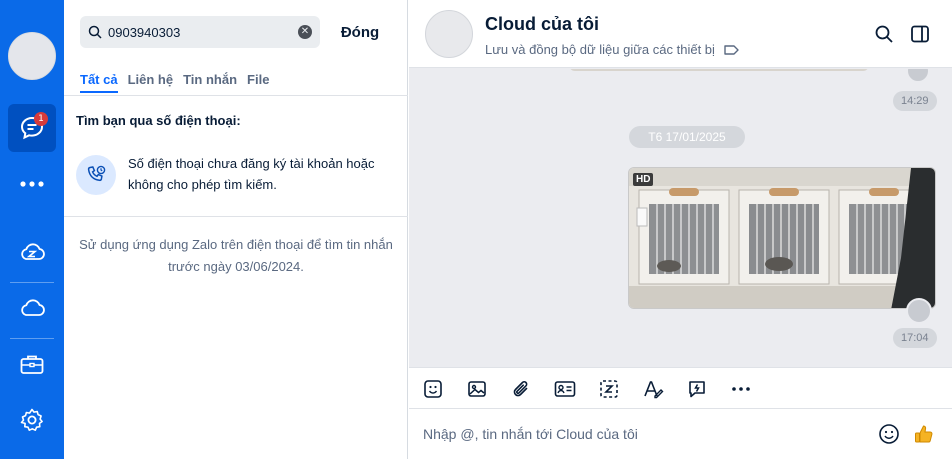  Describe the element at coordinates (609, 389) in the screenshot. I see `screenshot-icon` at that location.